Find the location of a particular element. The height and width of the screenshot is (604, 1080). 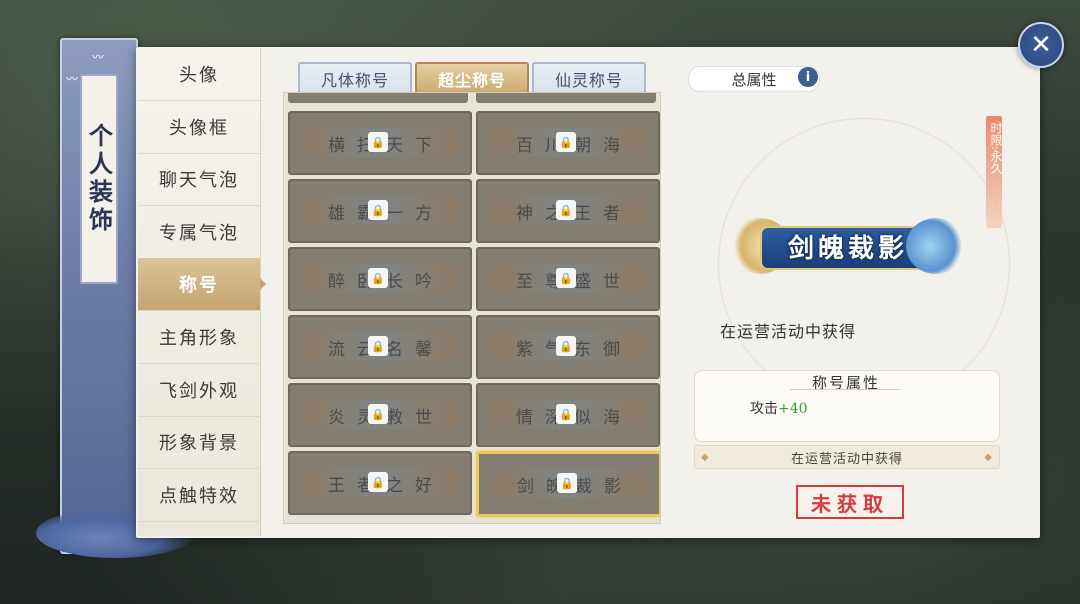

total-attributes-label: 总属性 is located at coordinates (754, 79).